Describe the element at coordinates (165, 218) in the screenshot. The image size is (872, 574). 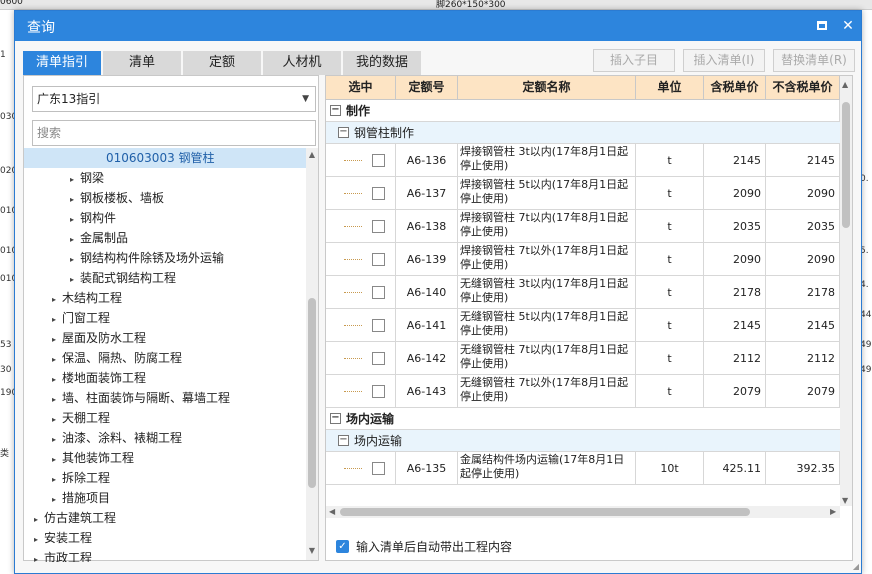
I see `tree-item: ▸ 钢构件` at that location.